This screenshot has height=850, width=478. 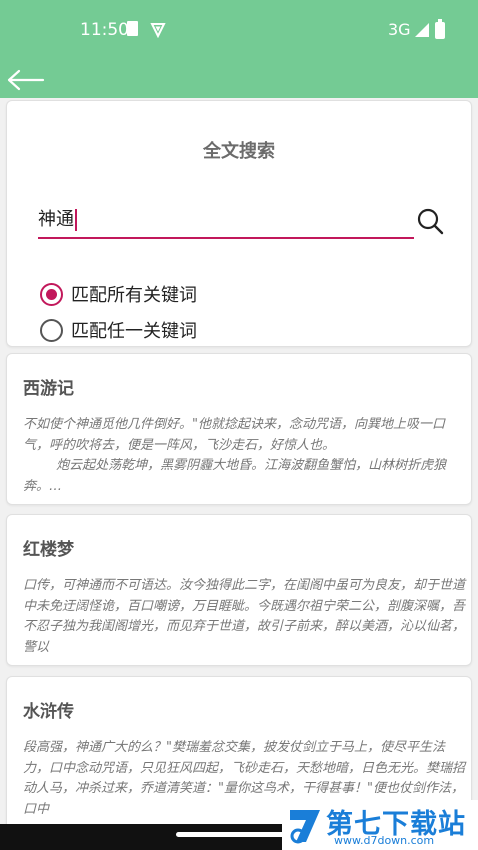 I want to click on app-bar, so click(x=239, y=80).